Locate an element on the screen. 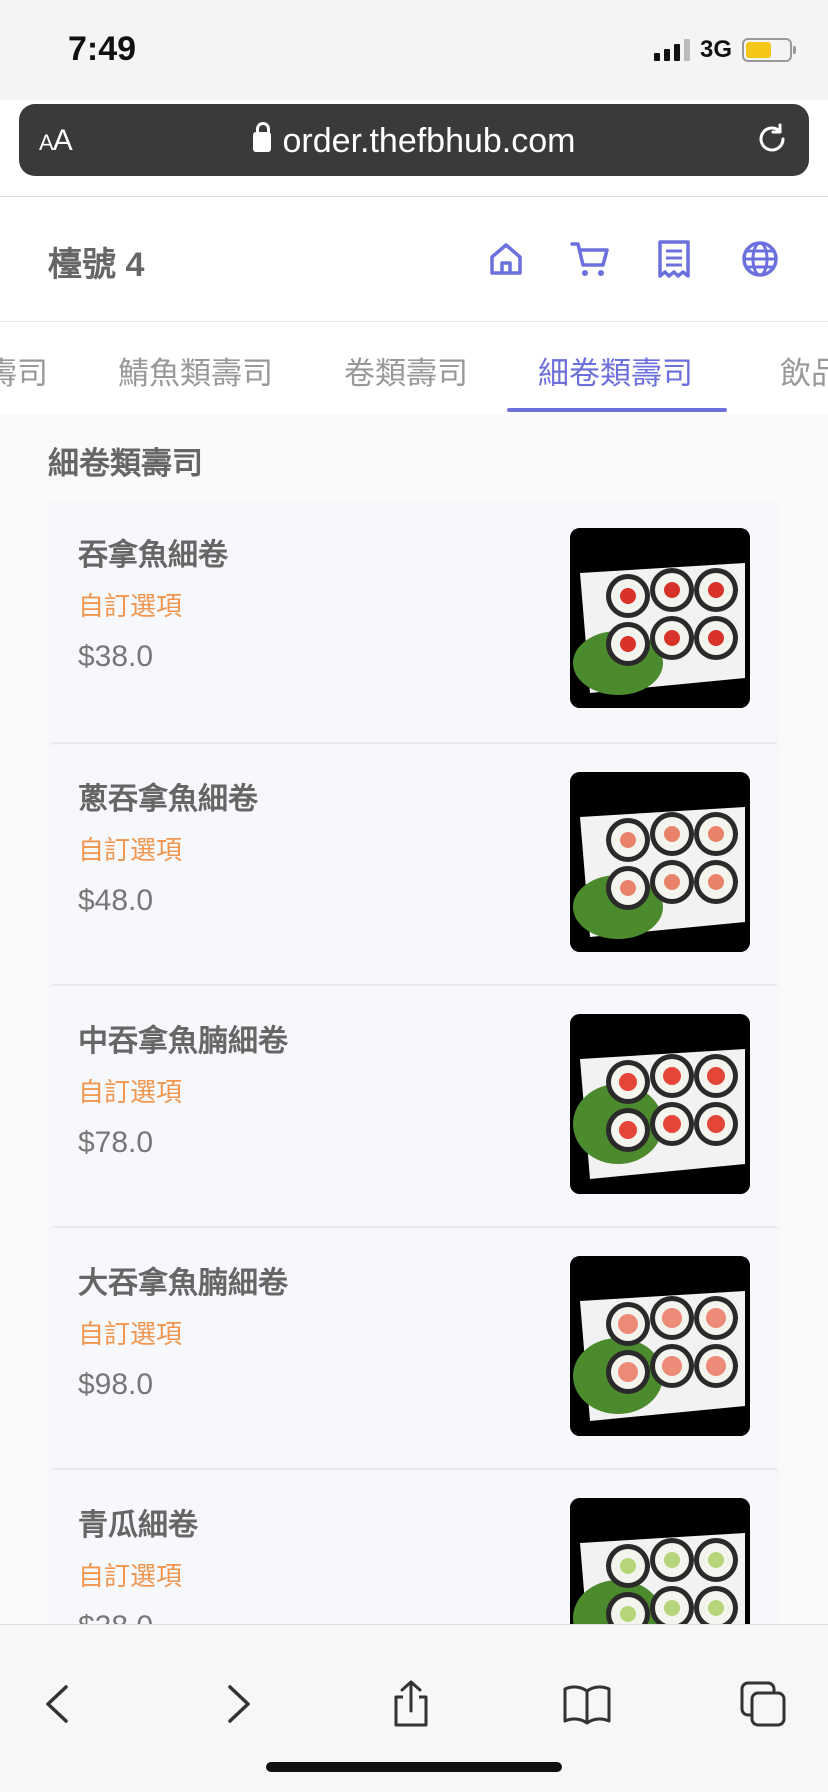 This screenshot has width=828, height=1792. item-name: 大吞拿魚腩細卷 is located at coordinates (183, 1283).